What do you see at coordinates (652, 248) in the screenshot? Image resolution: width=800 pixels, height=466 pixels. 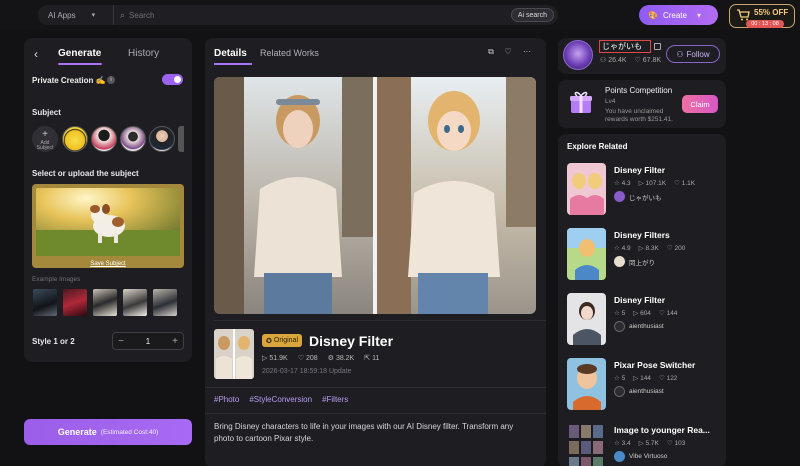 I see `uses-count: 8.3K` at bounding box center [652, 248].